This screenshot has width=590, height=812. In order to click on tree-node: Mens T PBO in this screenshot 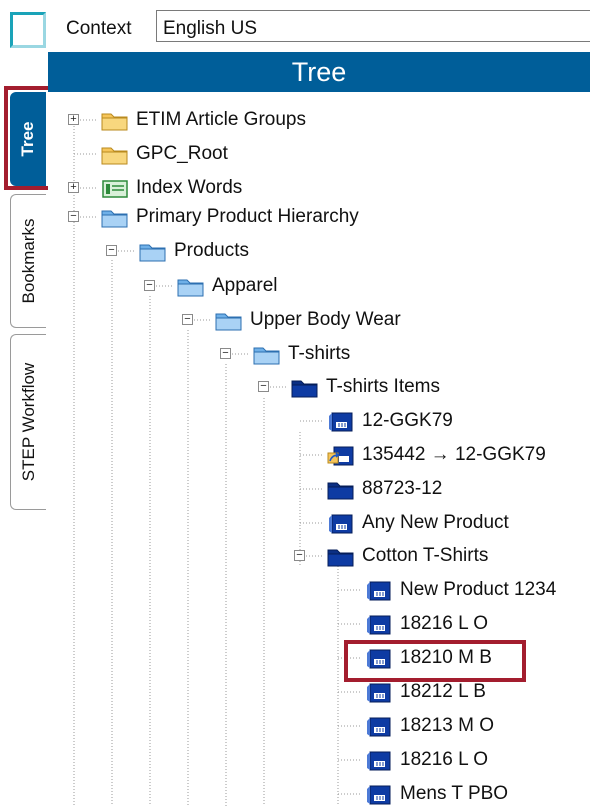, I will do `click(436, 794)`.